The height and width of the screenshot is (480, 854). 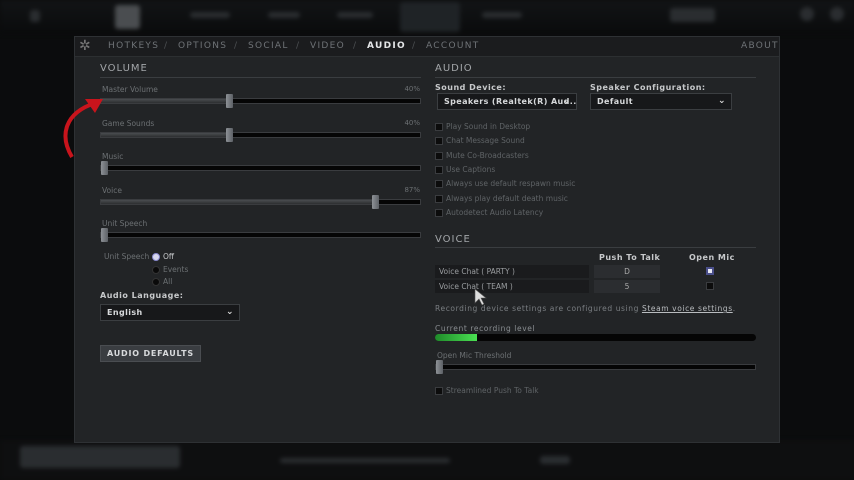 I want to click on checkbox-label: Always play default death music, so click(x=507, y=198).